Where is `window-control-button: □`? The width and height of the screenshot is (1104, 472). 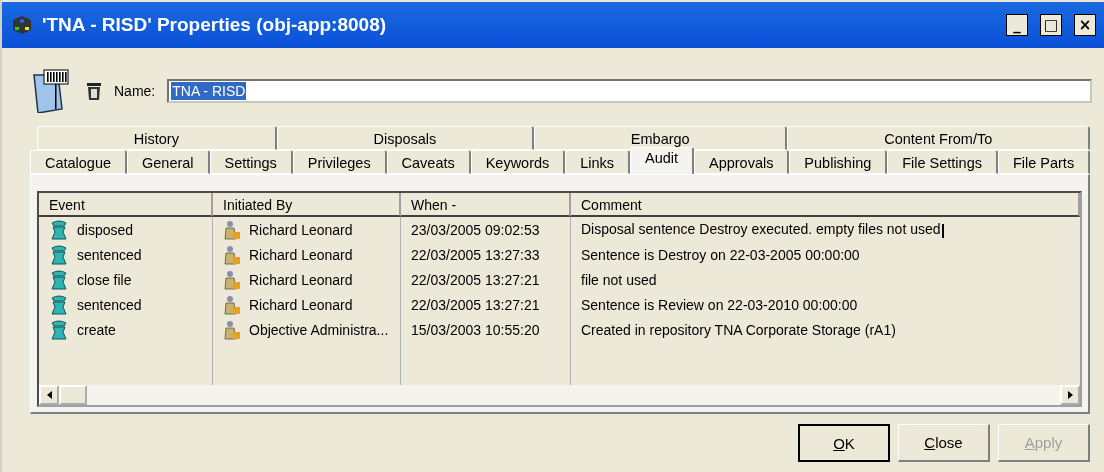 window-control-button: □ is located at coordinates (1051, 25).